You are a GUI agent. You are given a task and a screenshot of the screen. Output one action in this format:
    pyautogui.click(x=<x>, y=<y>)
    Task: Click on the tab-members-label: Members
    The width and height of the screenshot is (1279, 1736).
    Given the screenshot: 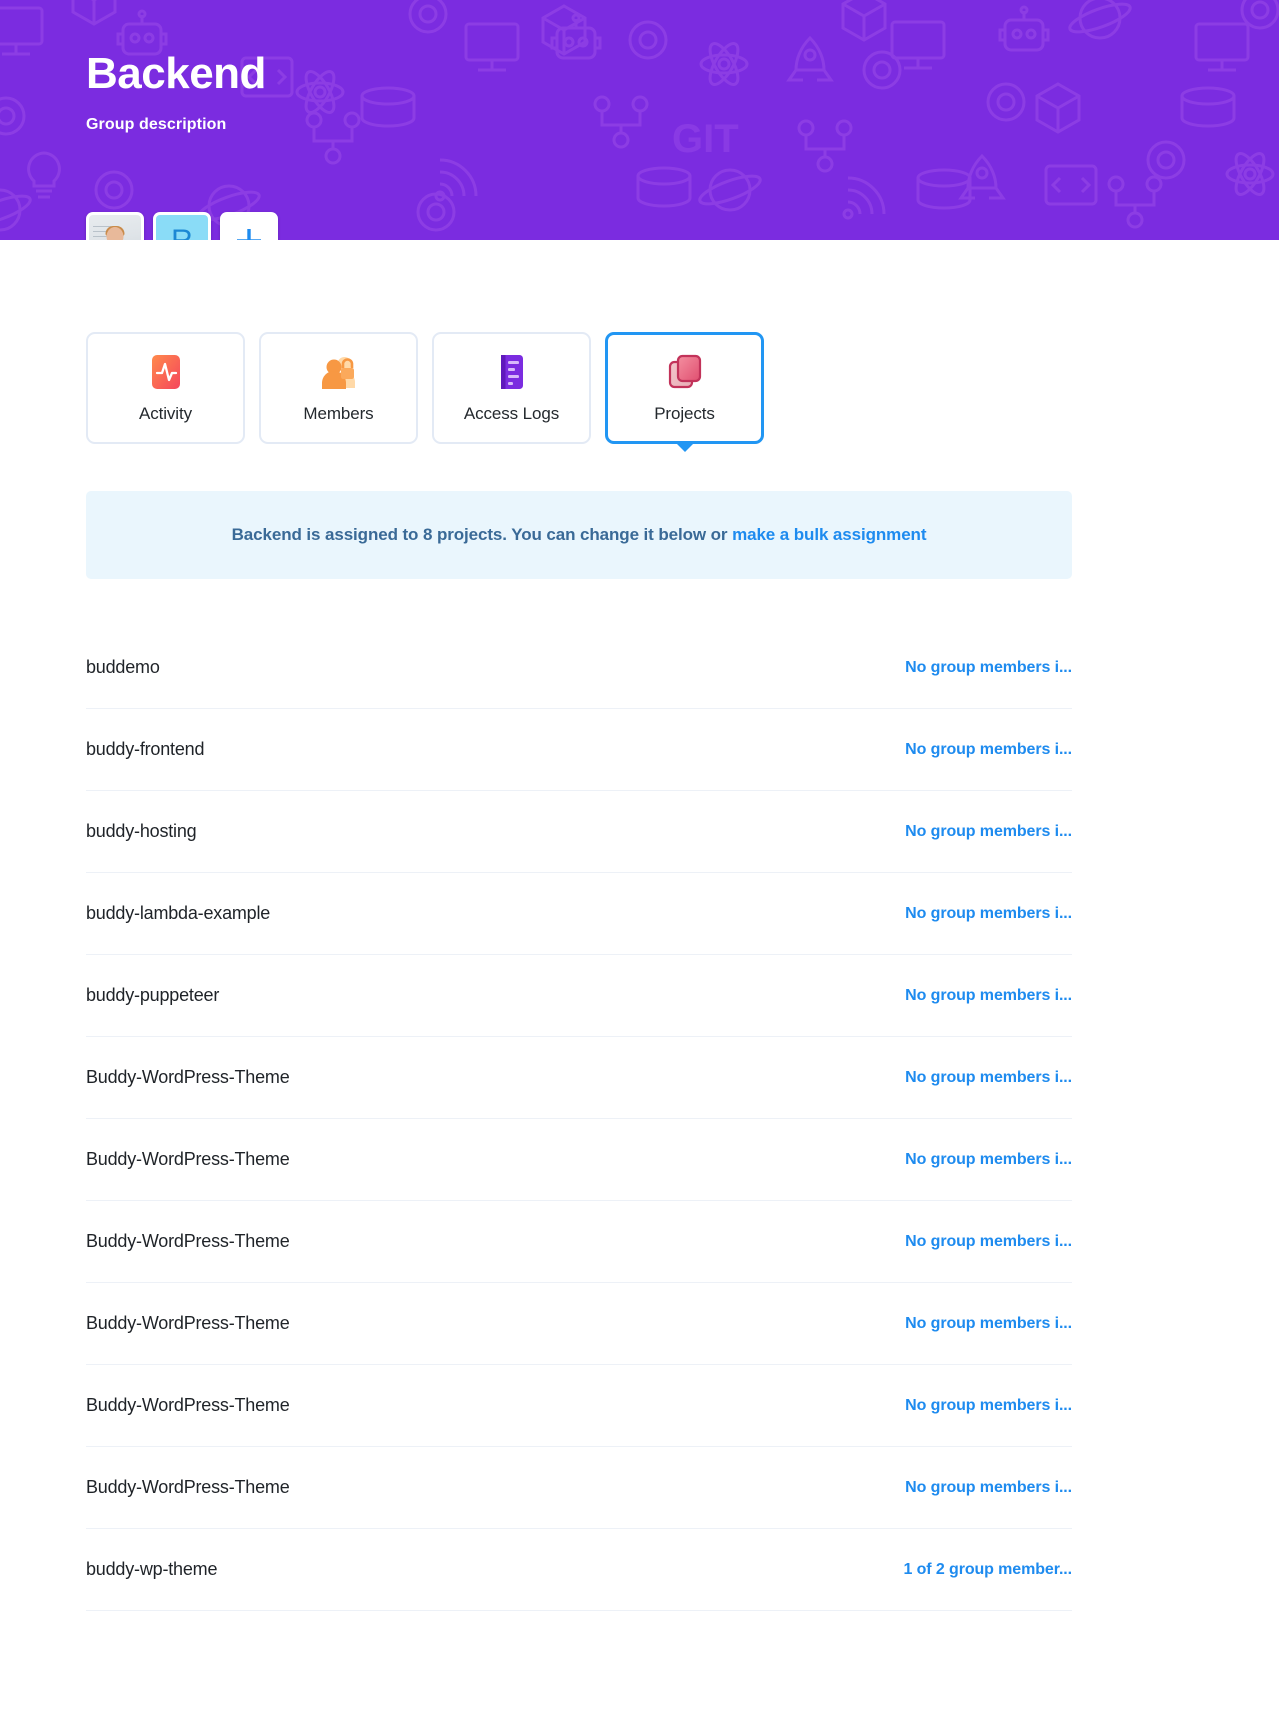 What is the action you would take?
    pyautogui.click(x=338, y=413)
    